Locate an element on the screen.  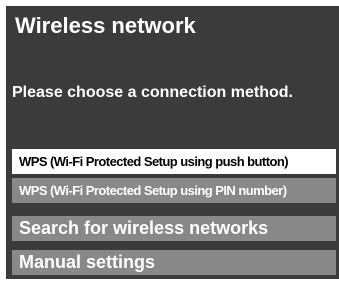
option-manual-settings: Manual settings is located at coordinates (174, 262).